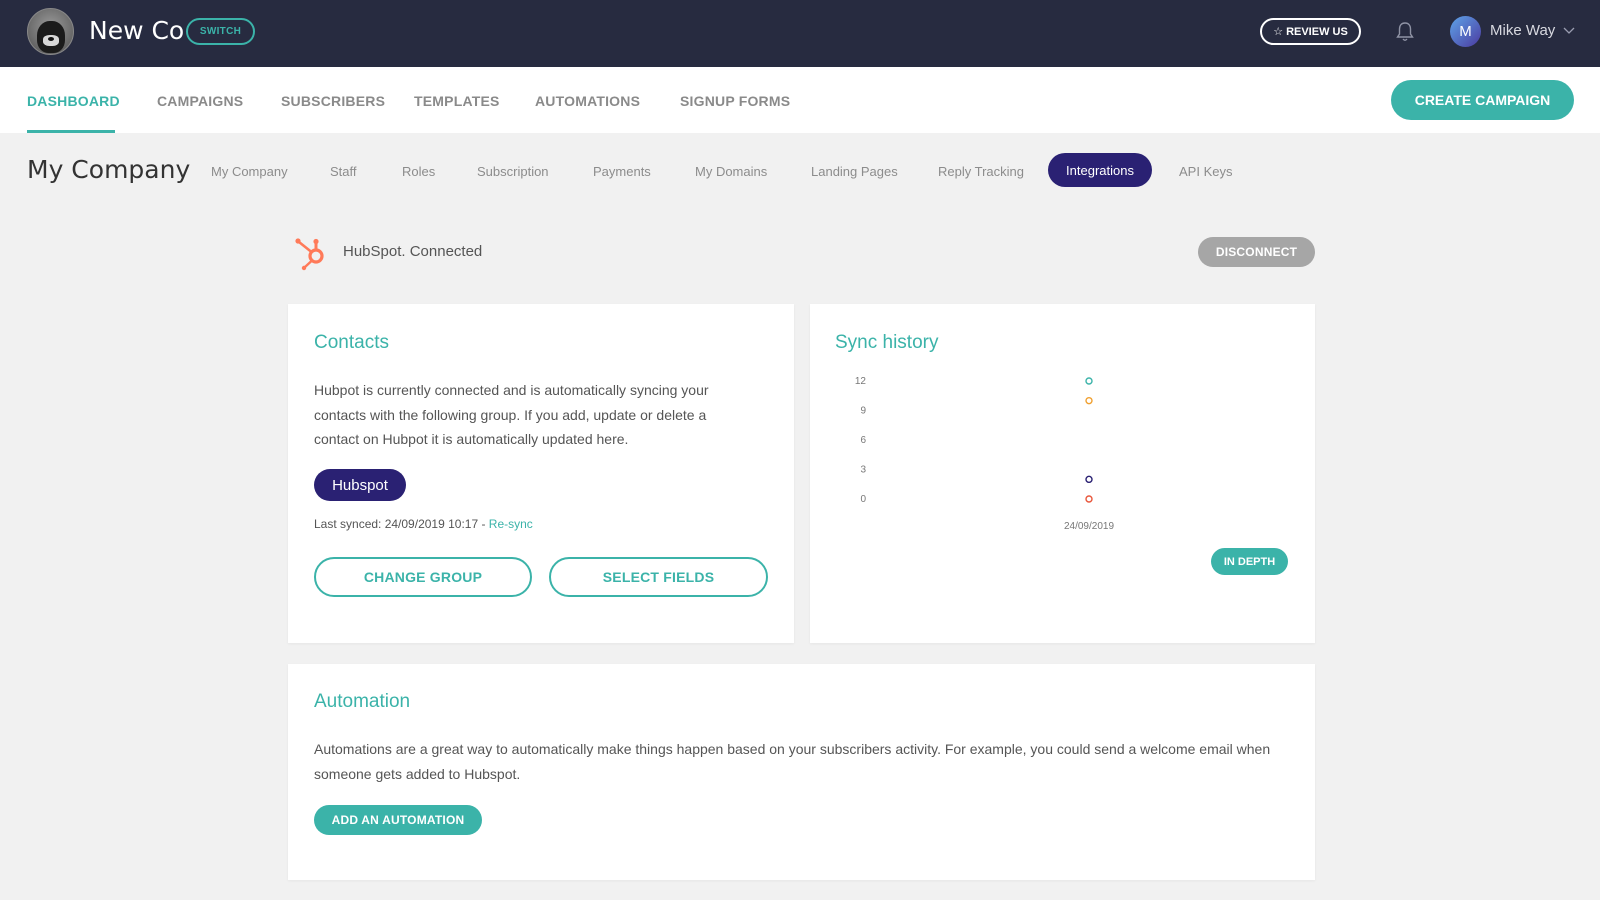 Image resolution: width=1600 pixels, height=900 pixels. What do you see at coordinates (863, 440) in the screenshot?
I see `y-tick-label: 6` at bounding box center [863, 440].